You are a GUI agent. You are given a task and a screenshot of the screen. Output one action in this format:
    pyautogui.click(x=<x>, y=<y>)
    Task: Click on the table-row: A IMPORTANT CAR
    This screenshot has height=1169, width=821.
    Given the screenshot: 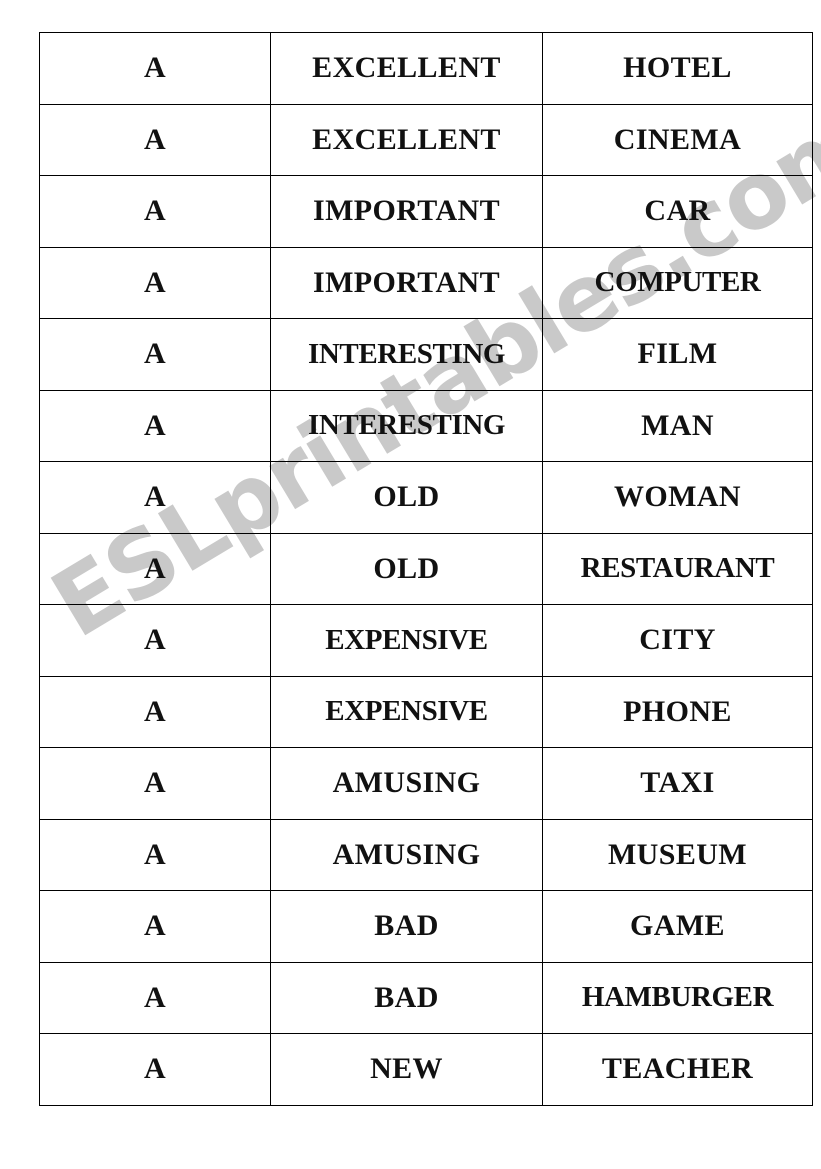 What is the action you would take?
    pyautogui.click(x=426, y=211)
    